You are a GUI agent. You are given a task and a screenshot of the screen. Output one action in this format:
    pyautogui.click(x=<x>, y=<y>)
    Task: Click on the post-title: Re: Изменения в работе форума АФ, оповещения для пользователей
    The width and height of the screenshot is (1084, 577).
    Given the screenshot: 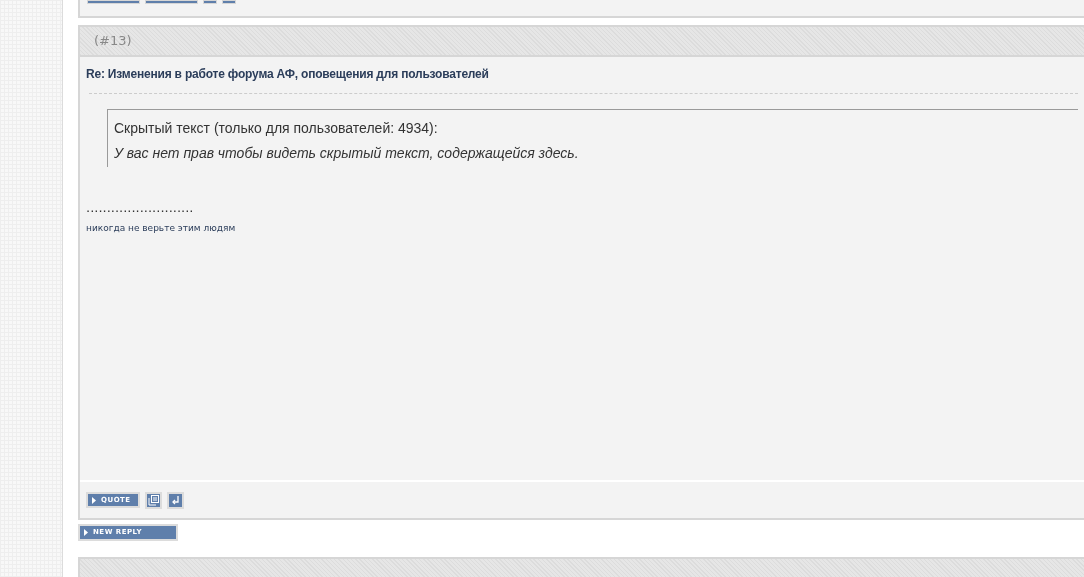 What is the action you would take?
    pyautogui.click(x=288, y=74)
    